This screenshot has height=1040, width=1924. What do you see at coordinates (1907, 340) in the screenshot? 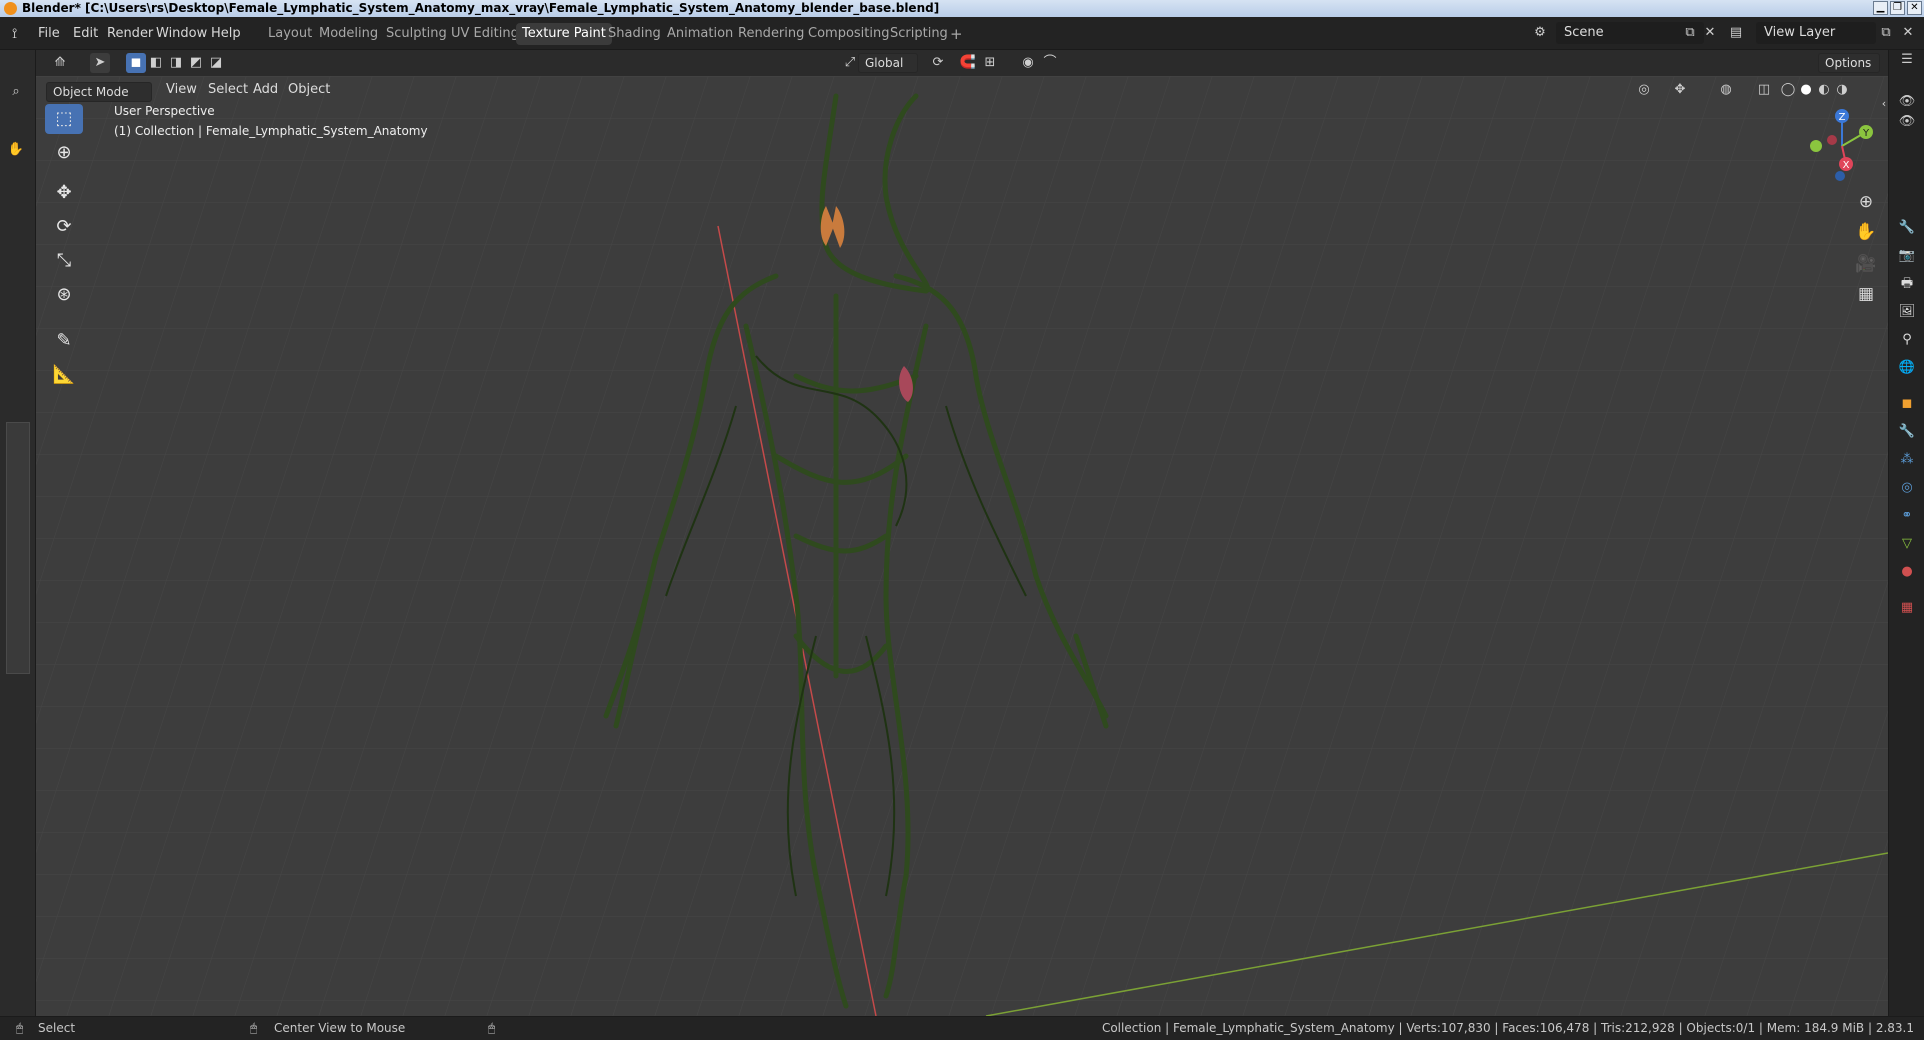
I see `scene-properties-icon: ⚲` at bounding box center [1907, 340].